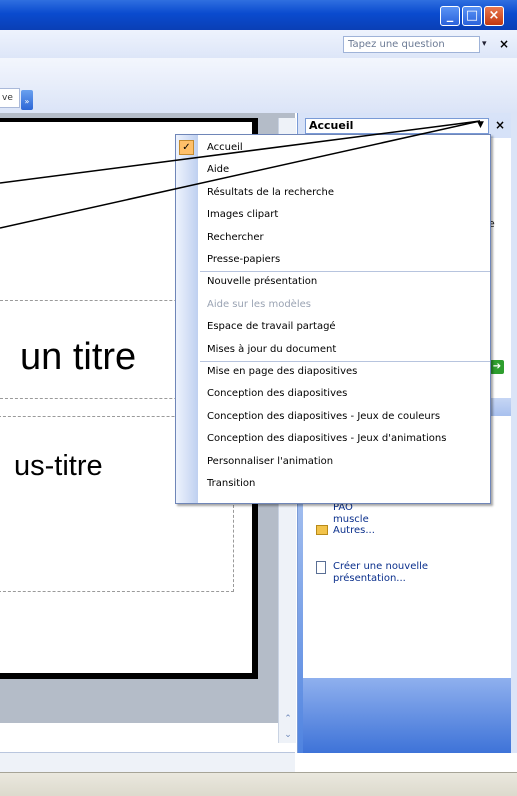  Describe the element at coordinates (240, 174) in the screenshot. I see `callout-lines` at that location.